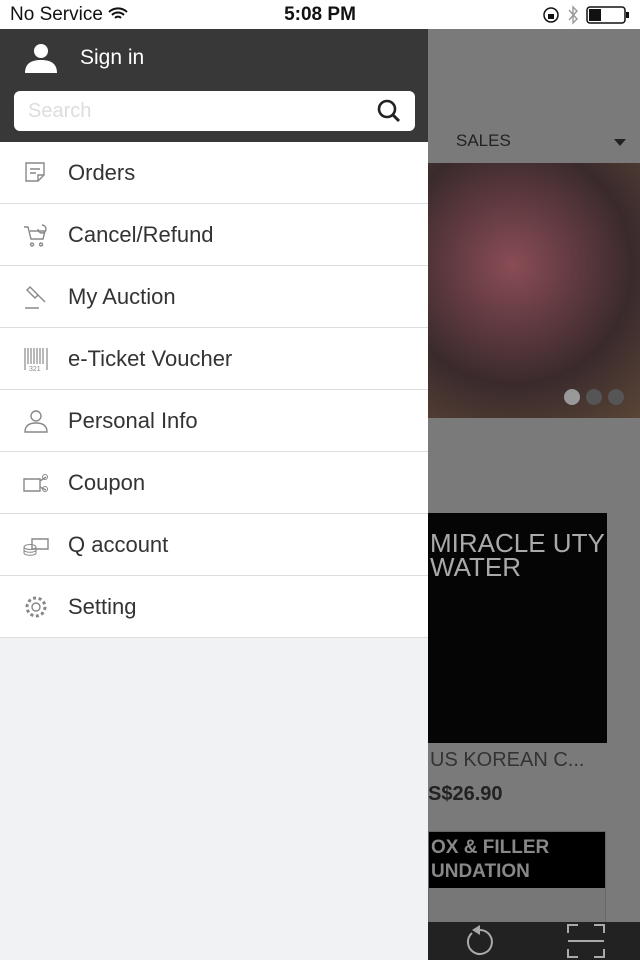  What do you see at coordinates (480, 941) in the screenshot?
I see `refresh-icon` at bounding box center [480, 941].